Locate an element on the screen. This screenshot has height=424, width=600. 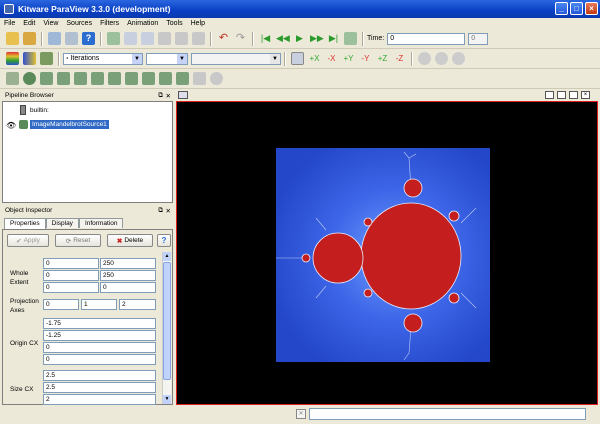
menu-edit: Edit is located at coordinates (29, 23).